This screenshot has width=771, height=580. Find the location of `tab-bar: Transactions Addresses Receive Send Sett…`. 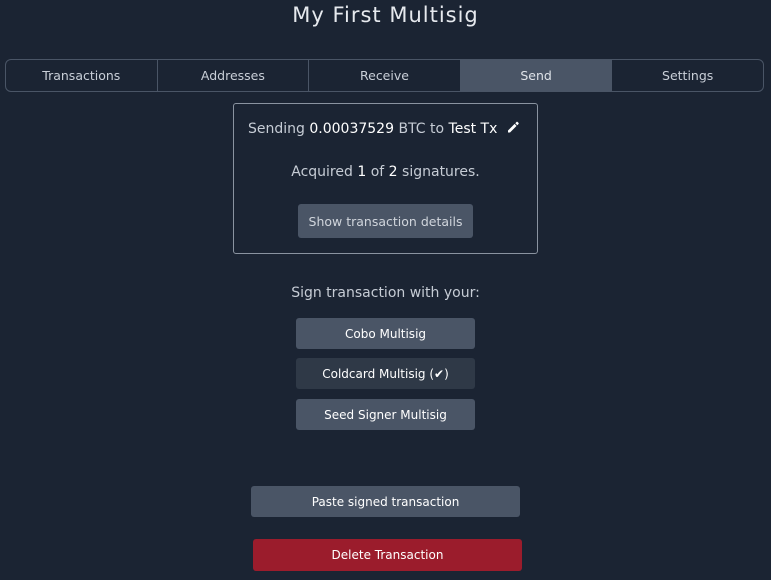

tab-bar: Transactions Addresses Receive Send Sett… is located at coordinates (384, 75).